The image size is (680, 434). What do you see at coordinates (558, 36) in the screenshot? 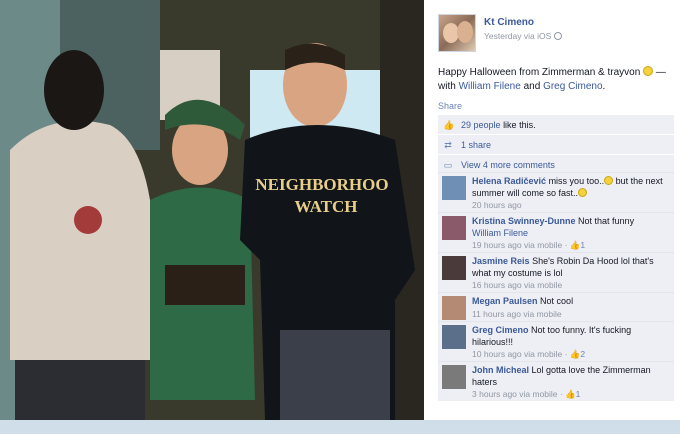
I see `globe-icon` at bounding box center [558, 36].